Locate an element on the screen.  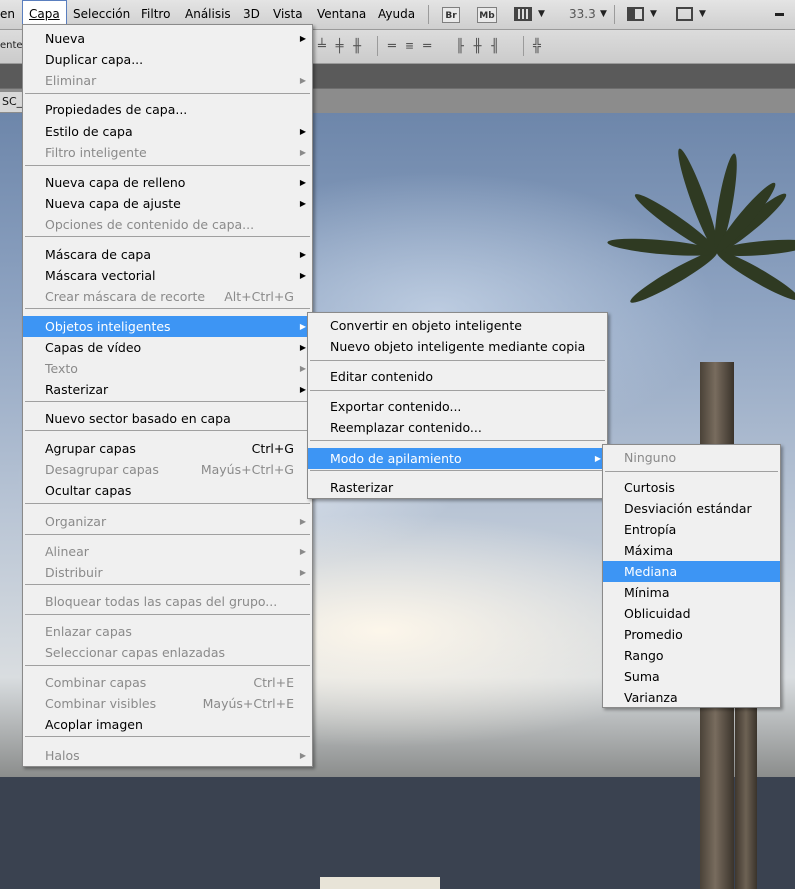
stack-mode-item-maxima: Máxima is located at coordinates (691, 550).